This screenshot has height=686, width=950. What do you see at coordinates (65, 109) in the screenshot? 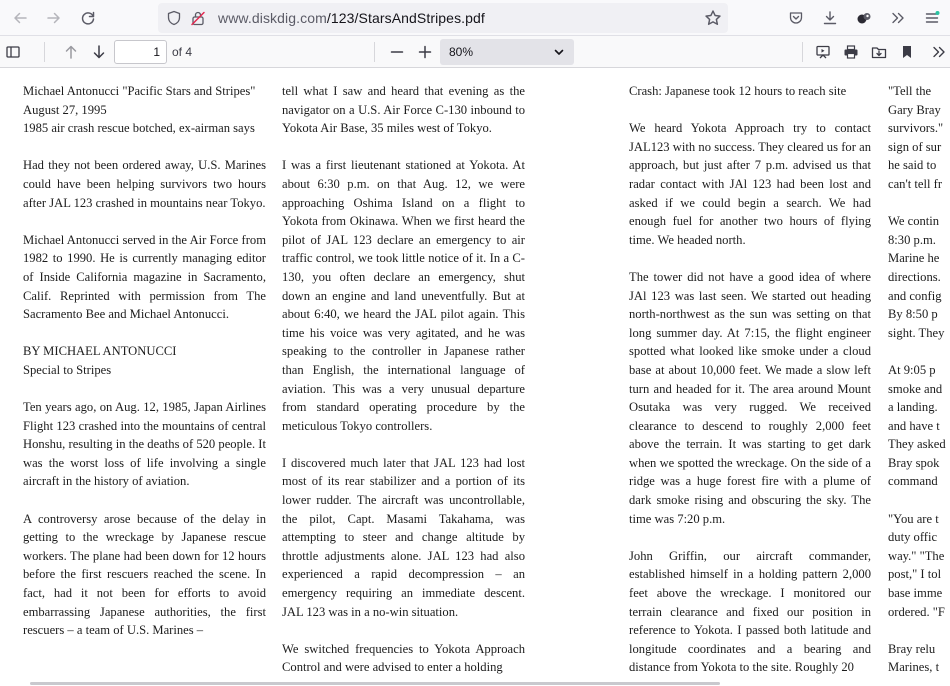
I see `article-date-line: August 27, 1995` at bounding box center [65, 109].